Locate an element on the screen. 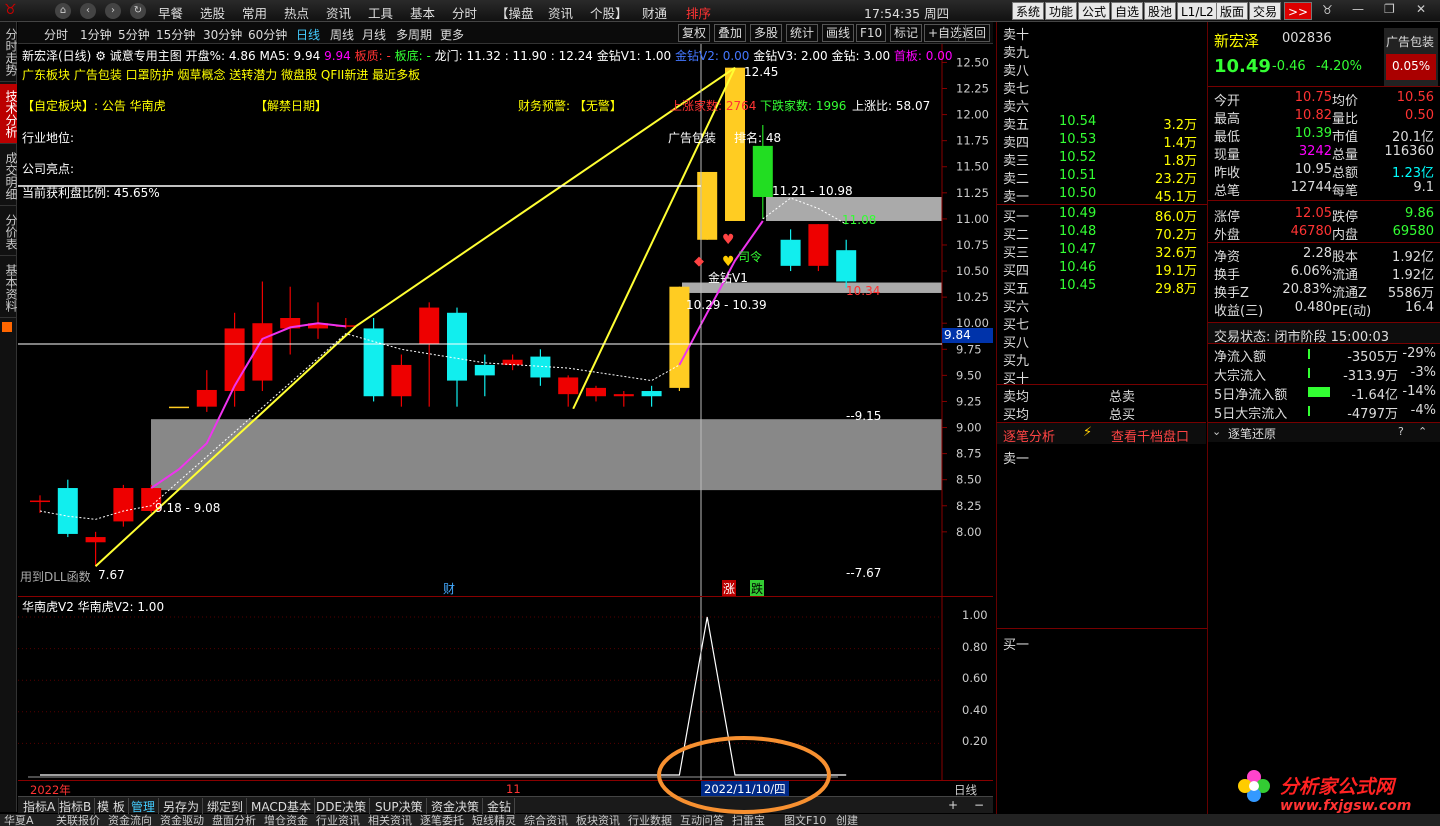  ask-level-price: 10.54 is located at coordinates (1077, 121).